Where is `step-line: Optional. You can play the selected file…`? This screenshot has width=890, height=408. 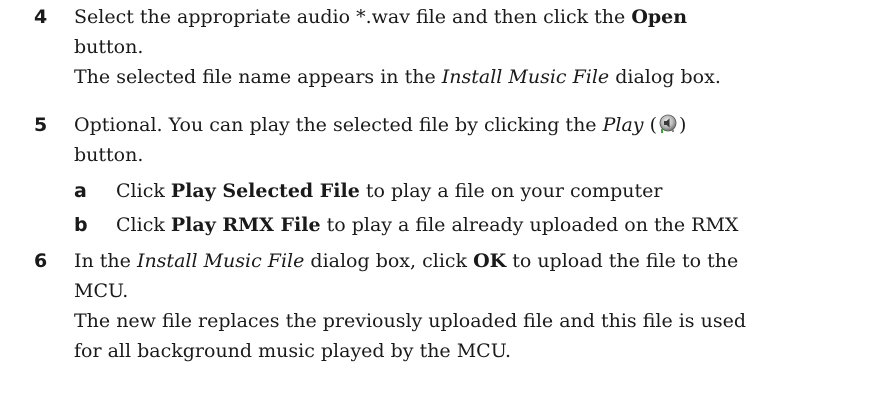
step-line: Optional. You can play the selected file… is located at coordinates (464, 125).